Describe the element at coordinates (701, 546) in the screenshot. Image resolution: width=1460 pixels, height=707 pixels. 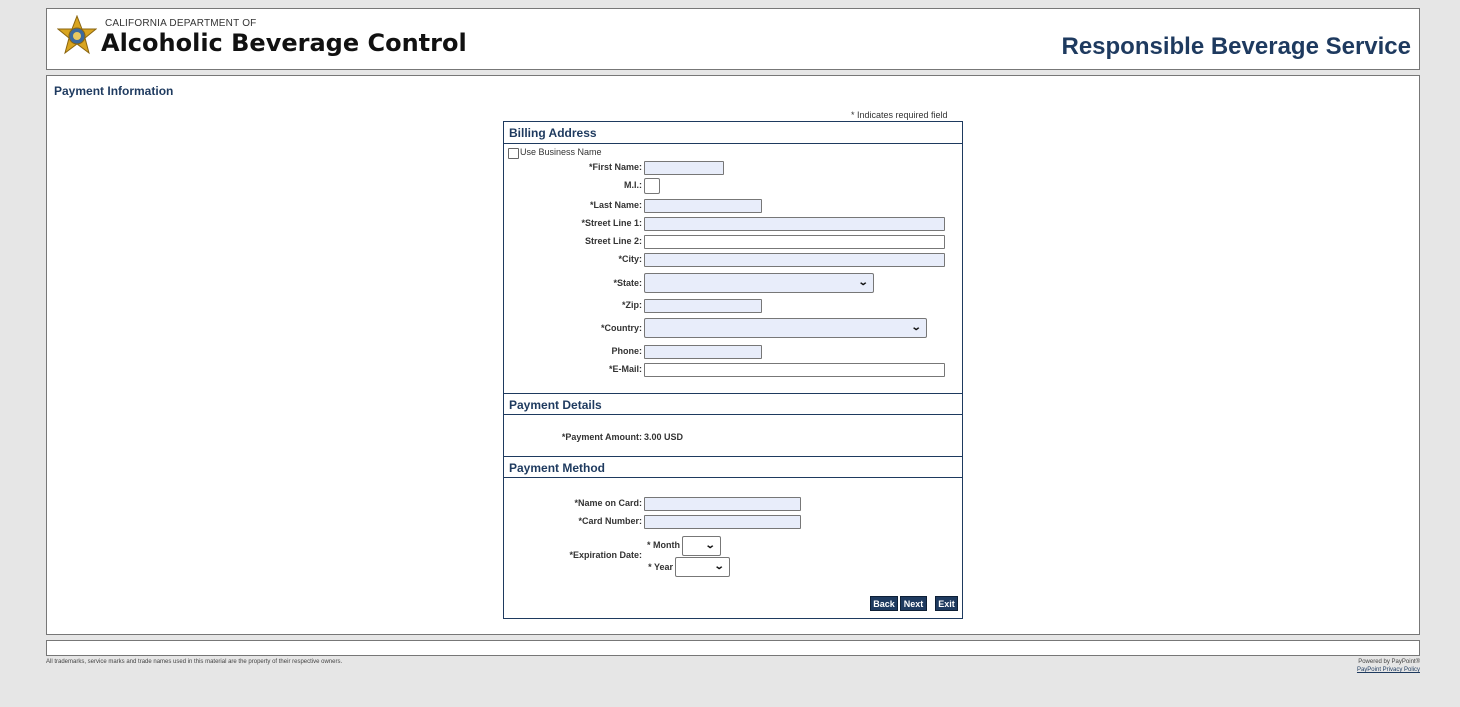
I see `month-select: ⌄` at that location.